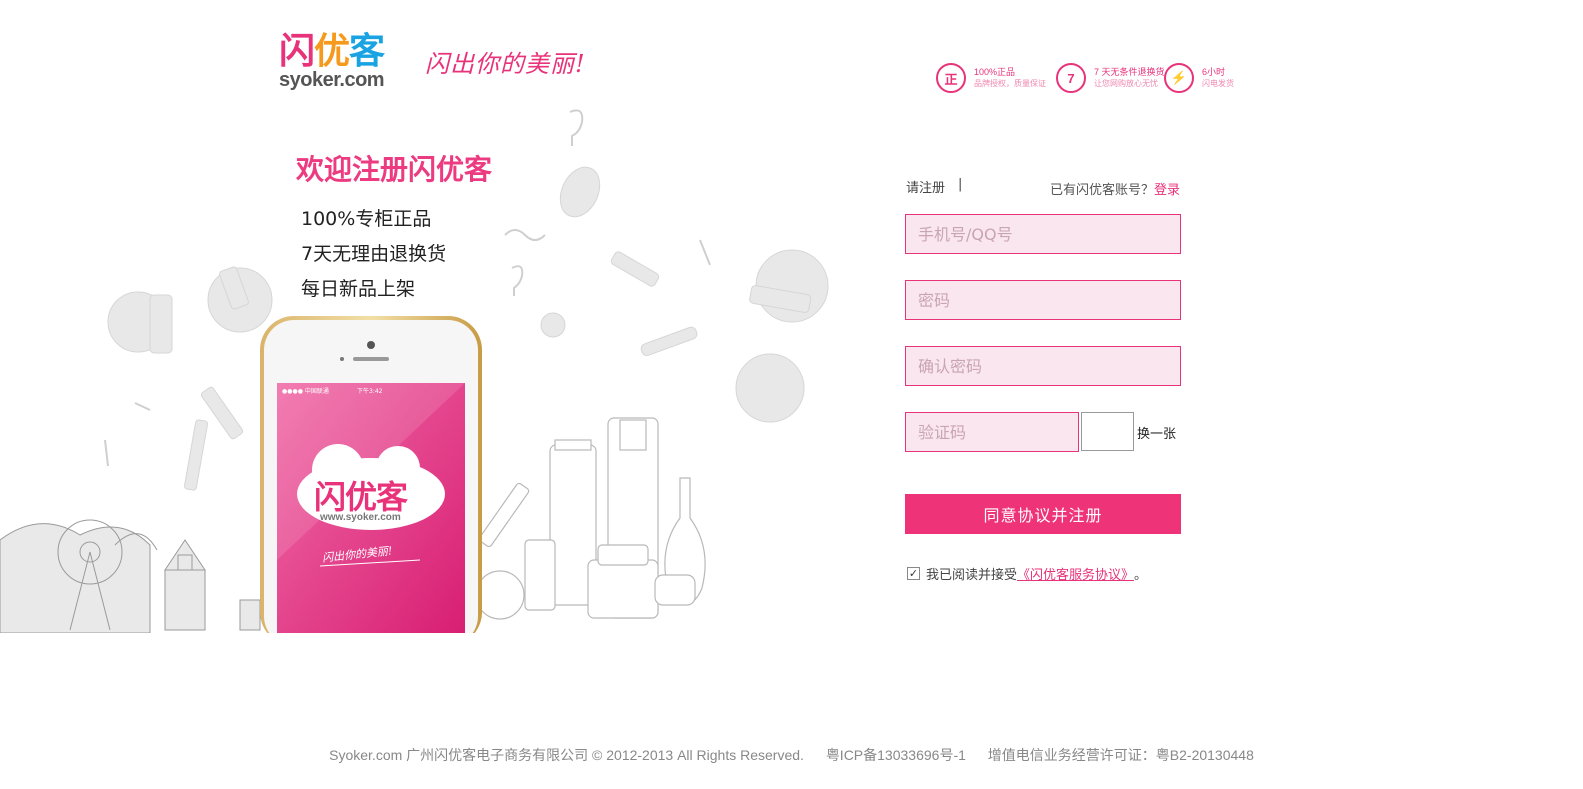  I want to click on welcome-title: 欢迎注册闪优客, so click(394, 169).